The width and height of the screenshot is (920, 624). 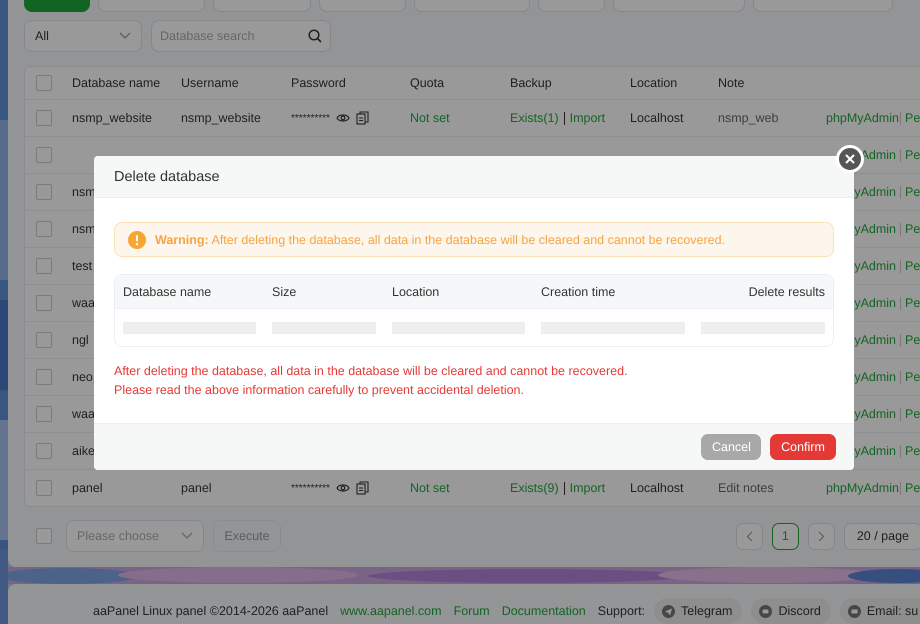 I want to click on column-header: Username, so click(x=210, y=83).